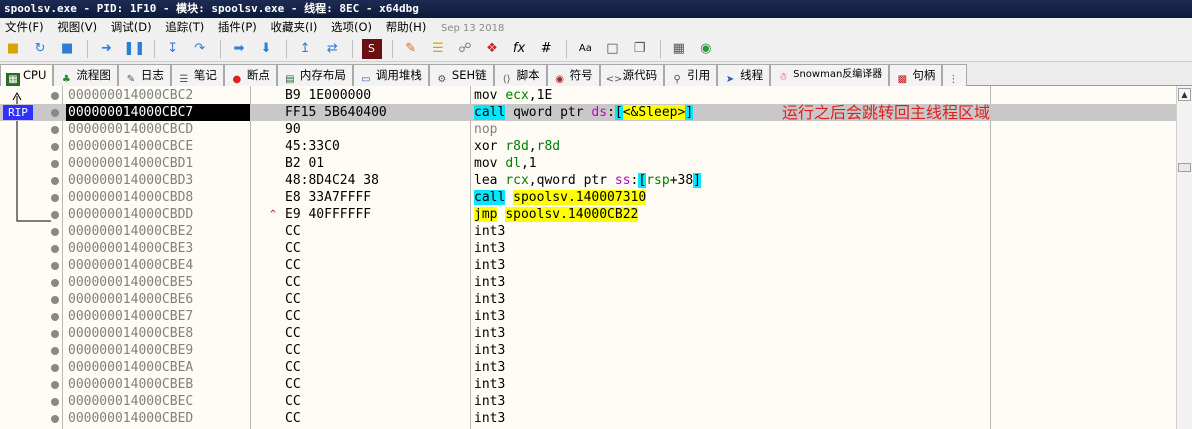 This screenshot has width=1192, height=429. Describe the element at coordinates (730, 79) in the screenshot. I see `threads-icon: ➤` at that location.